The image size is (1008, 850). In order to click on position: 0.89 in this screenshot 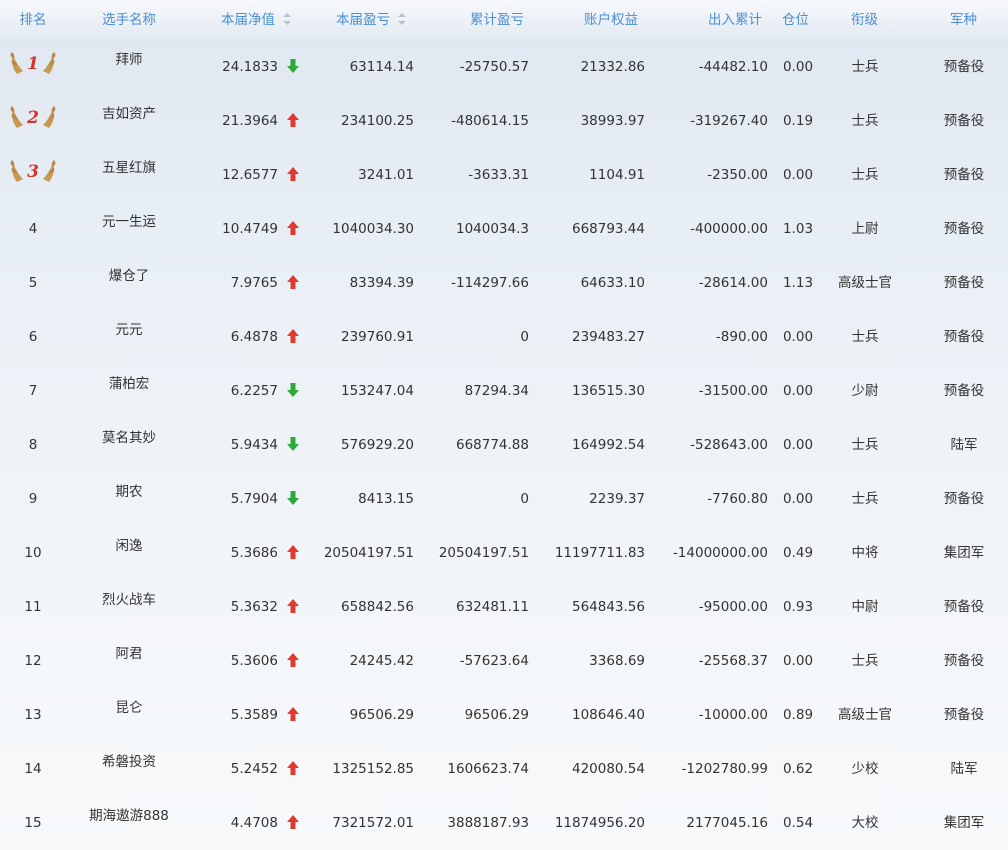, I will do `click(798, 715)`.